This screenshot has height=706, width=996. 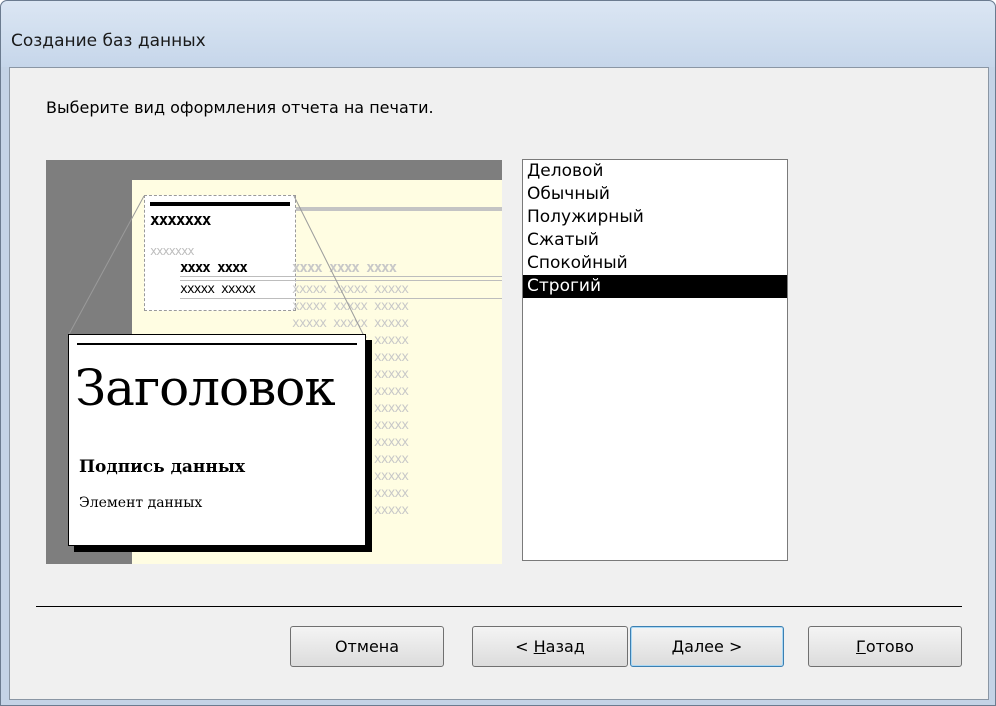 I want to click on back-button: < Назад, so click(x=550, y=646).